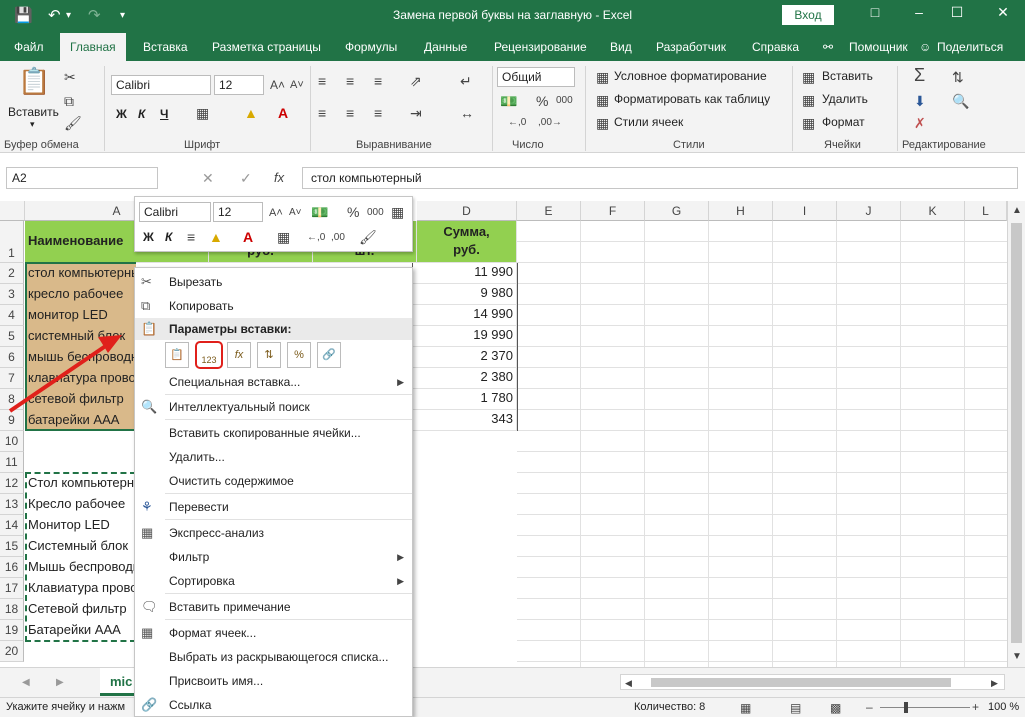 The image size is (1025, 717). I want to click on row-header-3: 3, so click(12, 294).